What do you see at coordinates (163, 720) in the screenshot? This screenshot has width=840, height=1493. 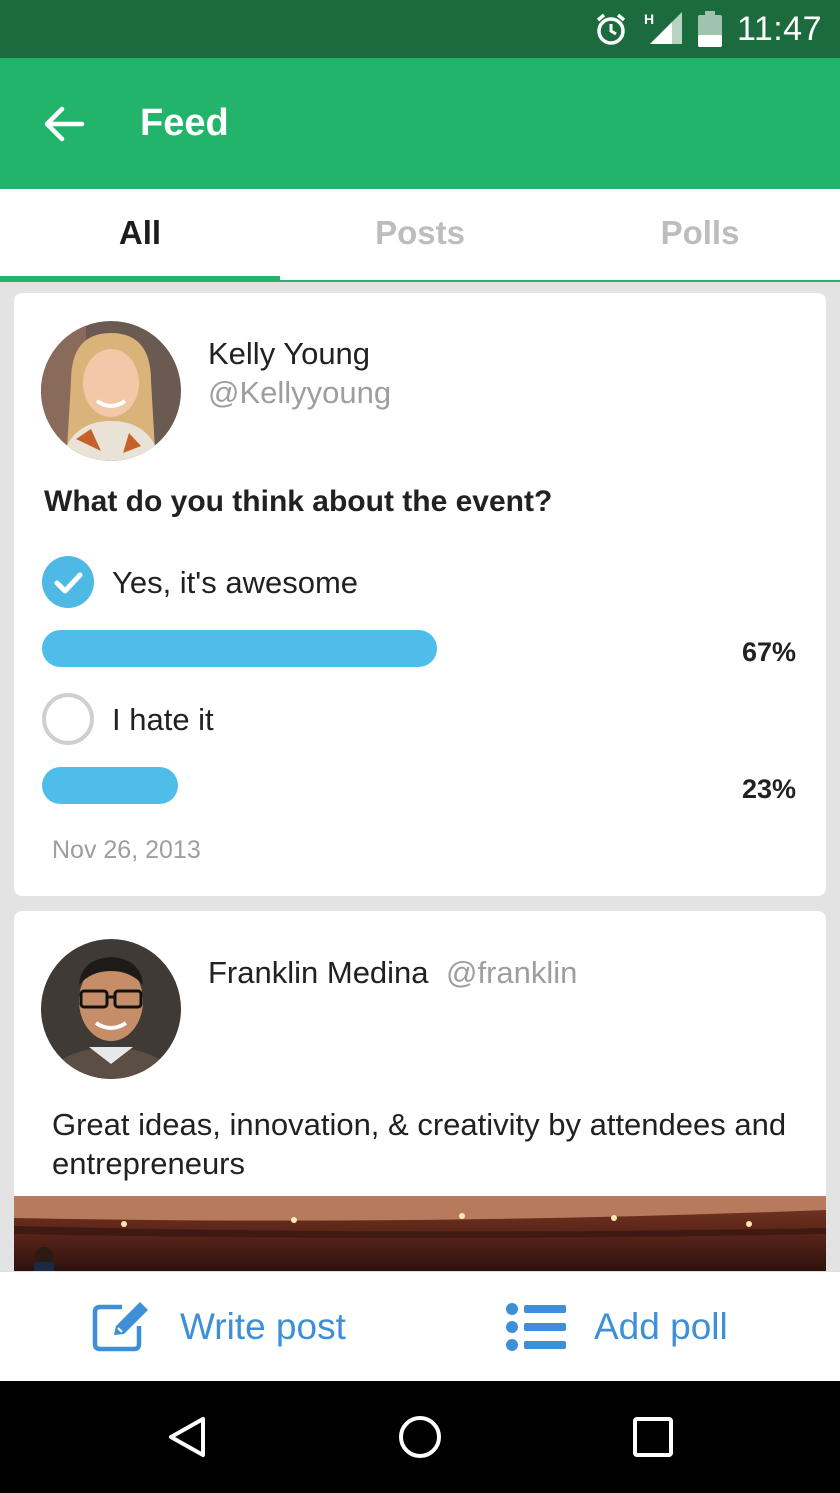 I see `option-label: I hate it` at bounding box center [163, 720].